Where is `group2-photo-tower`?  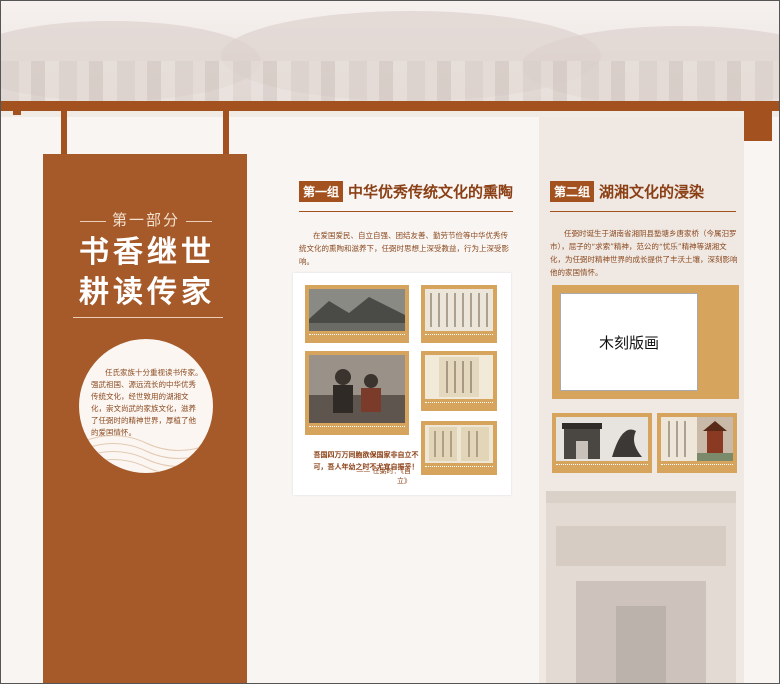
group2-photo-tower is located at coordinates (697, 443).